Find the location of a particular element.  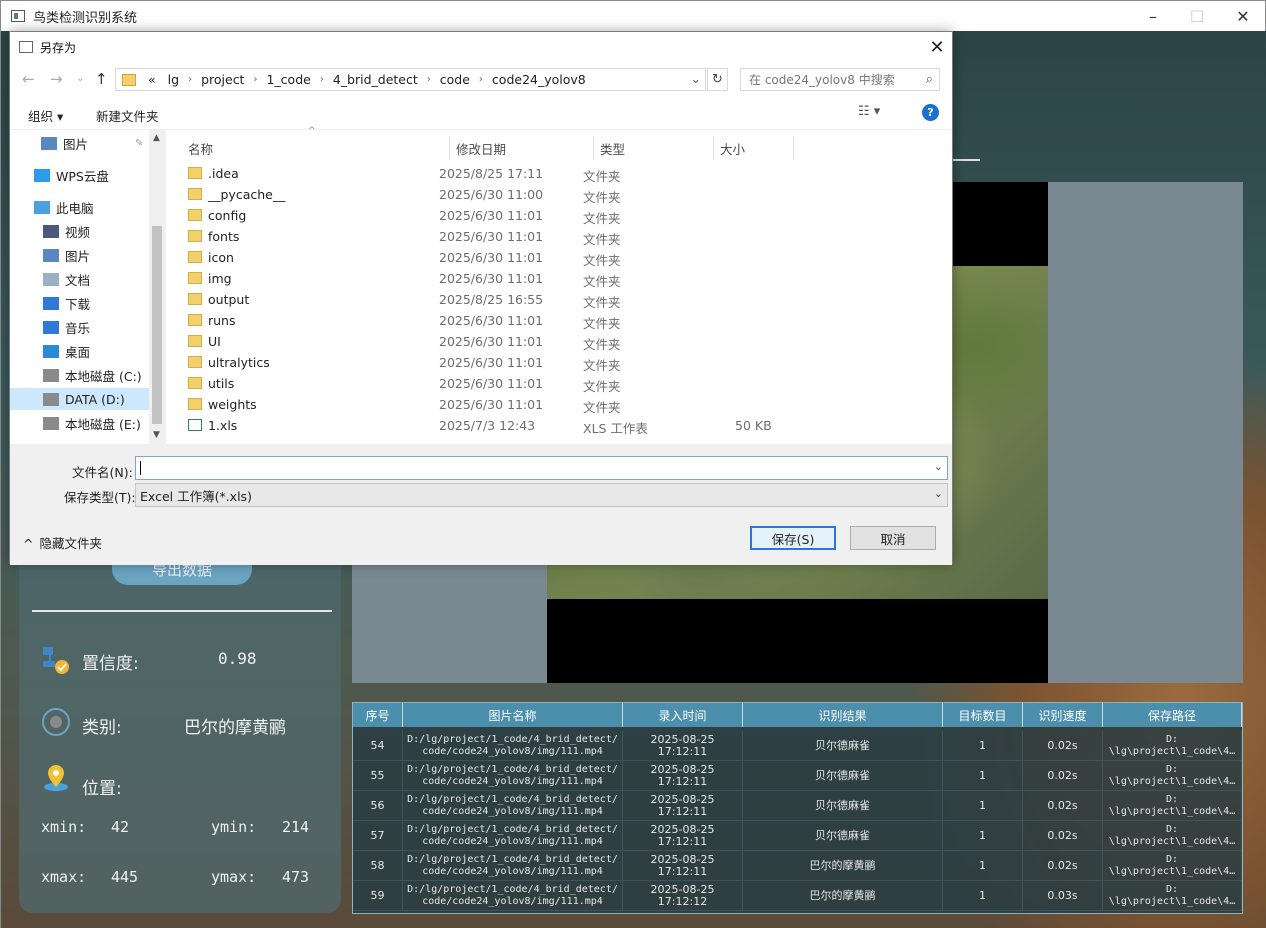

nav-item: 文档 is located at coordinates (79, 279).